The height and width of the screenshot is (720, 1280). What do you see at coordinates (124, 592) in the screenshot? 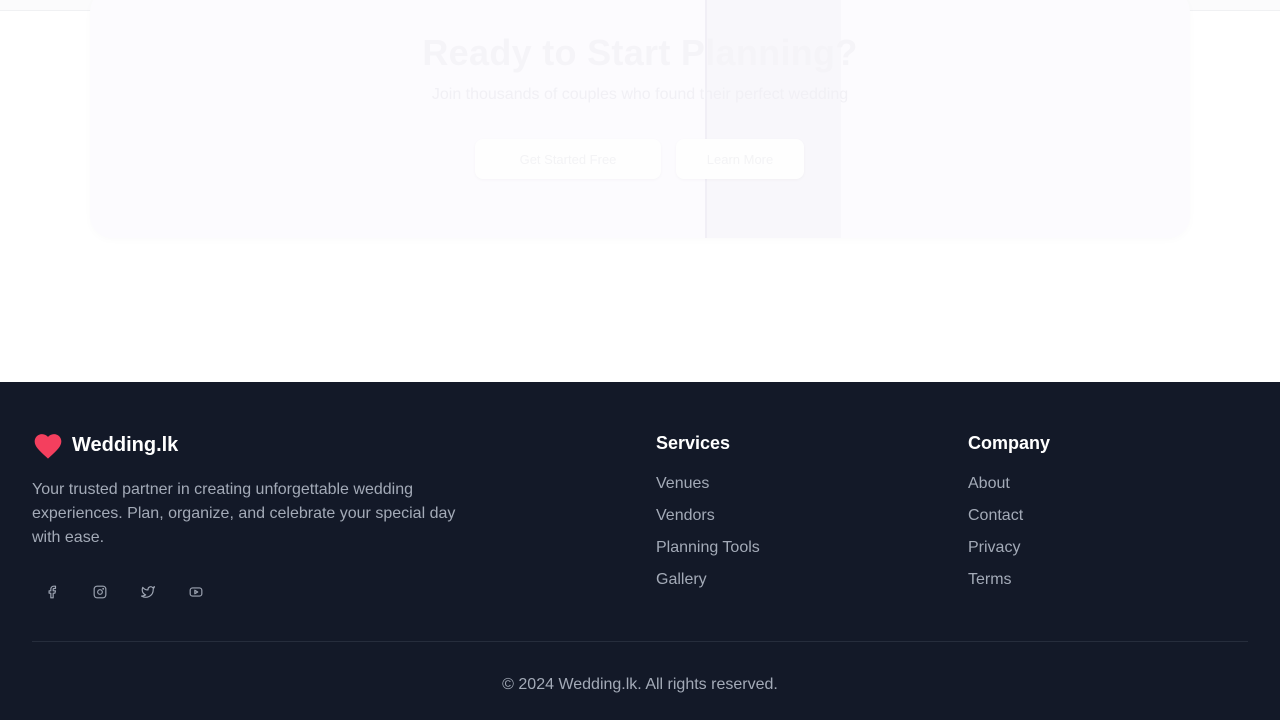
I see `social-links` at bounding box center [124, 592].